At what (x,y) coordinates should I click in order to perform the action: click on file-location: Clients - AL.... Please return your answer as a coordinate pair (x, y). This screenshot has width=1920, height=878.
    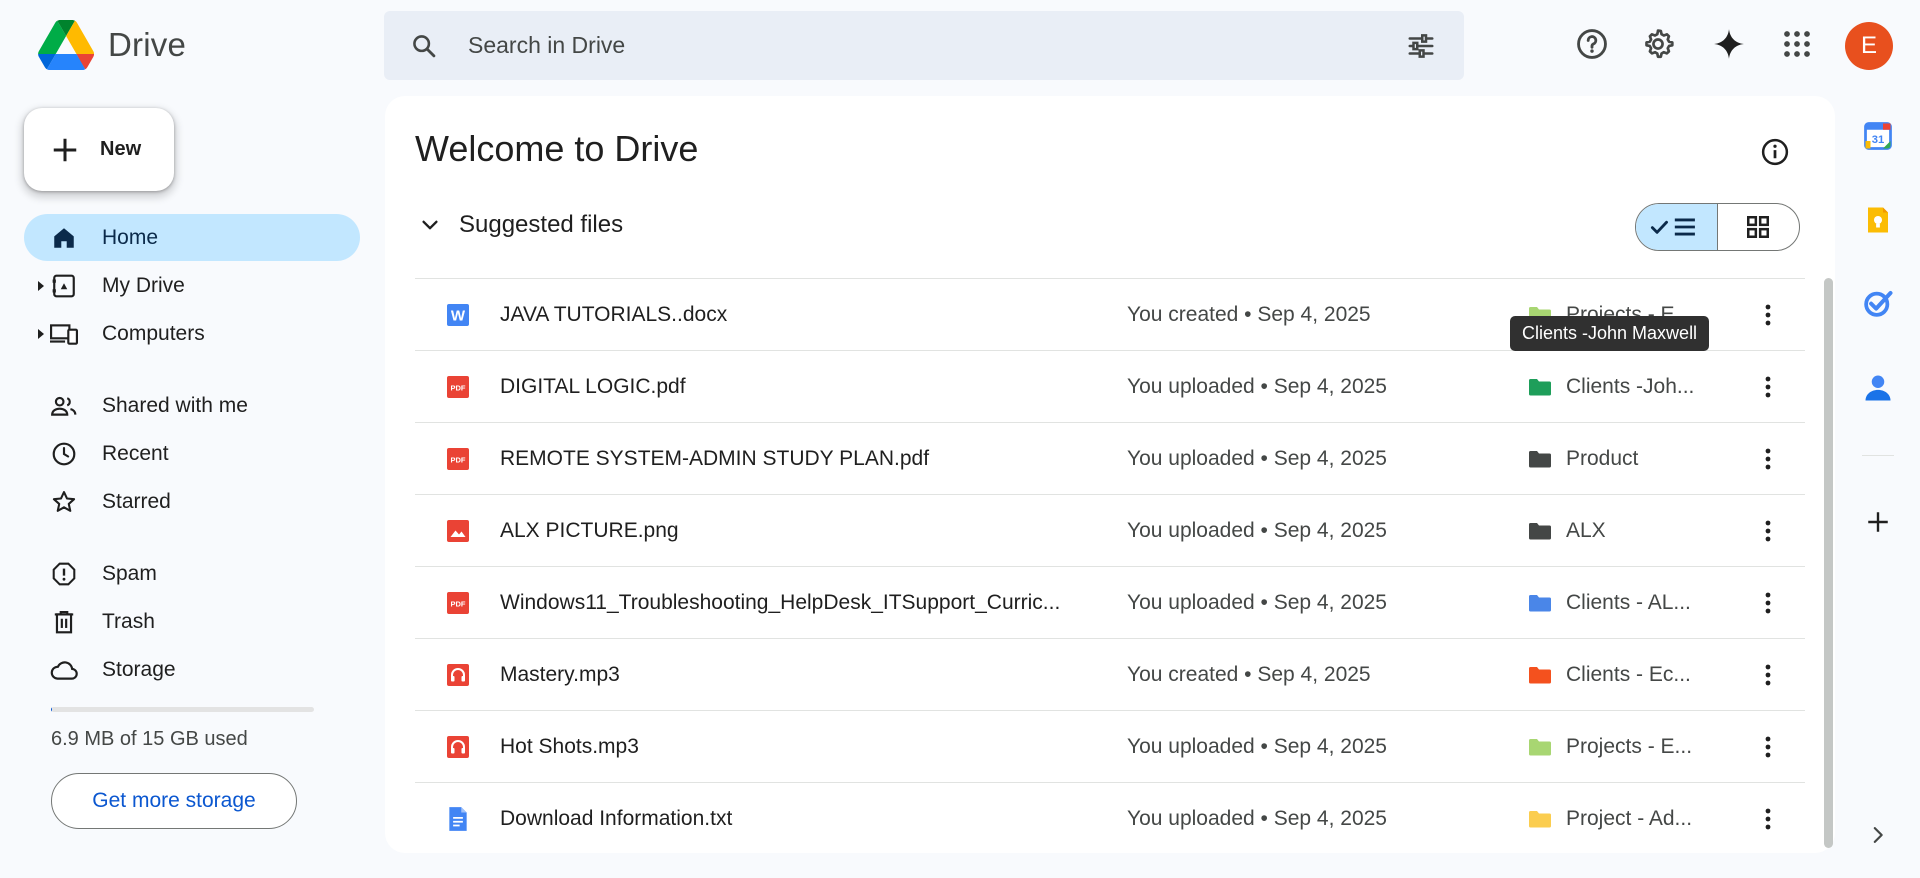
    Looking at the image, I should click on (1609, 603).